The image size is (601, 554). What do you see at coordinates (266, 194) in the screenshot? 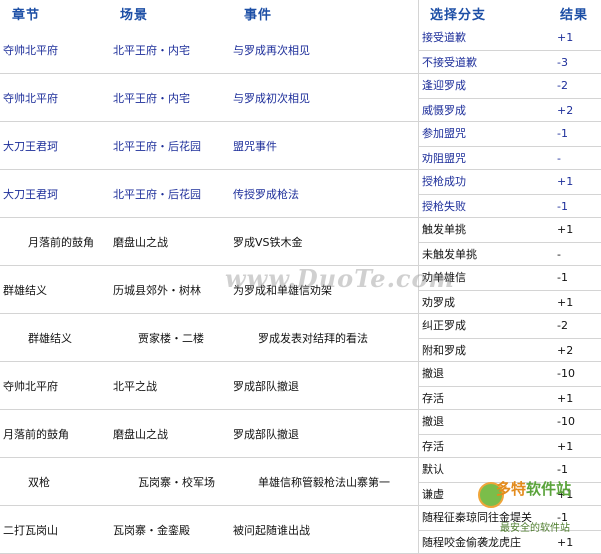
I see `event-cell: 传授罗成枪法` at bounding box center [266, 194].